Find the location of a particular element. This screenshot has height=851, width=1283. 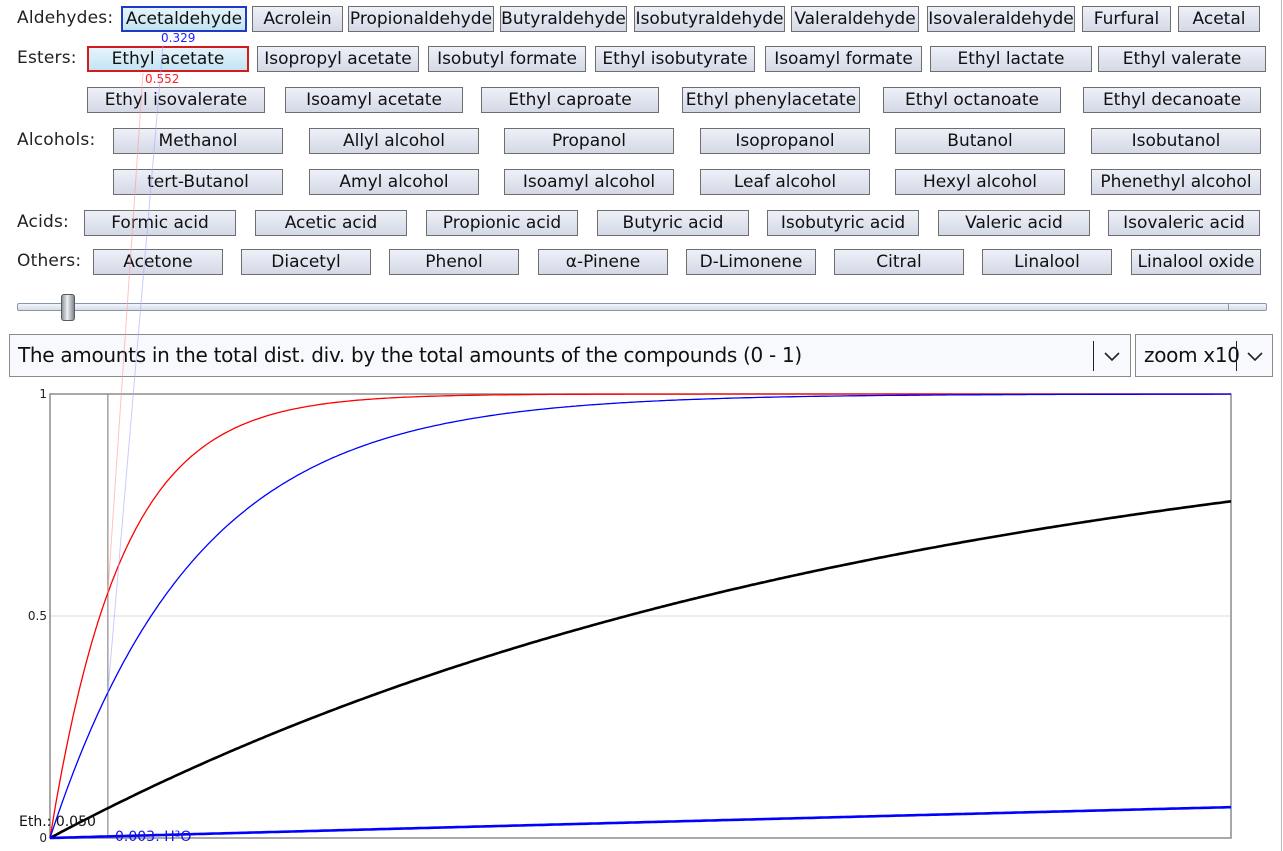

compound-button-tert-butanol: tert-Butanol is located at coordinates (198, 182).